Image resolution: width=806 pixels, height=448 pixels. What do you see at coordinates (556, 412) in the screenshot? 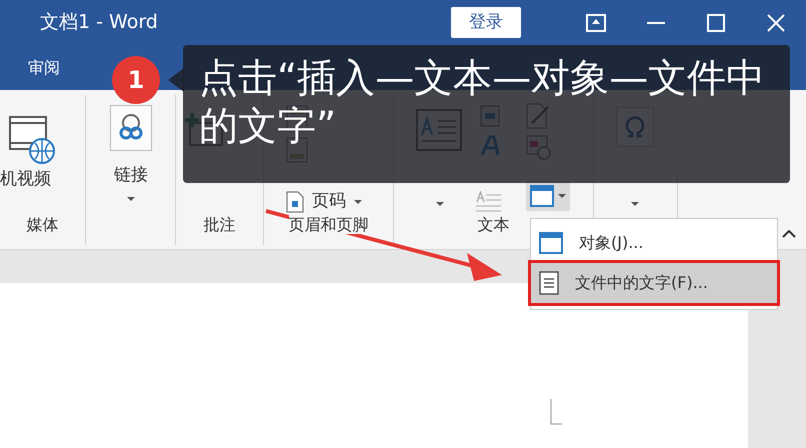
I see `crop-mark-icon` at bounding box center [556, 412].